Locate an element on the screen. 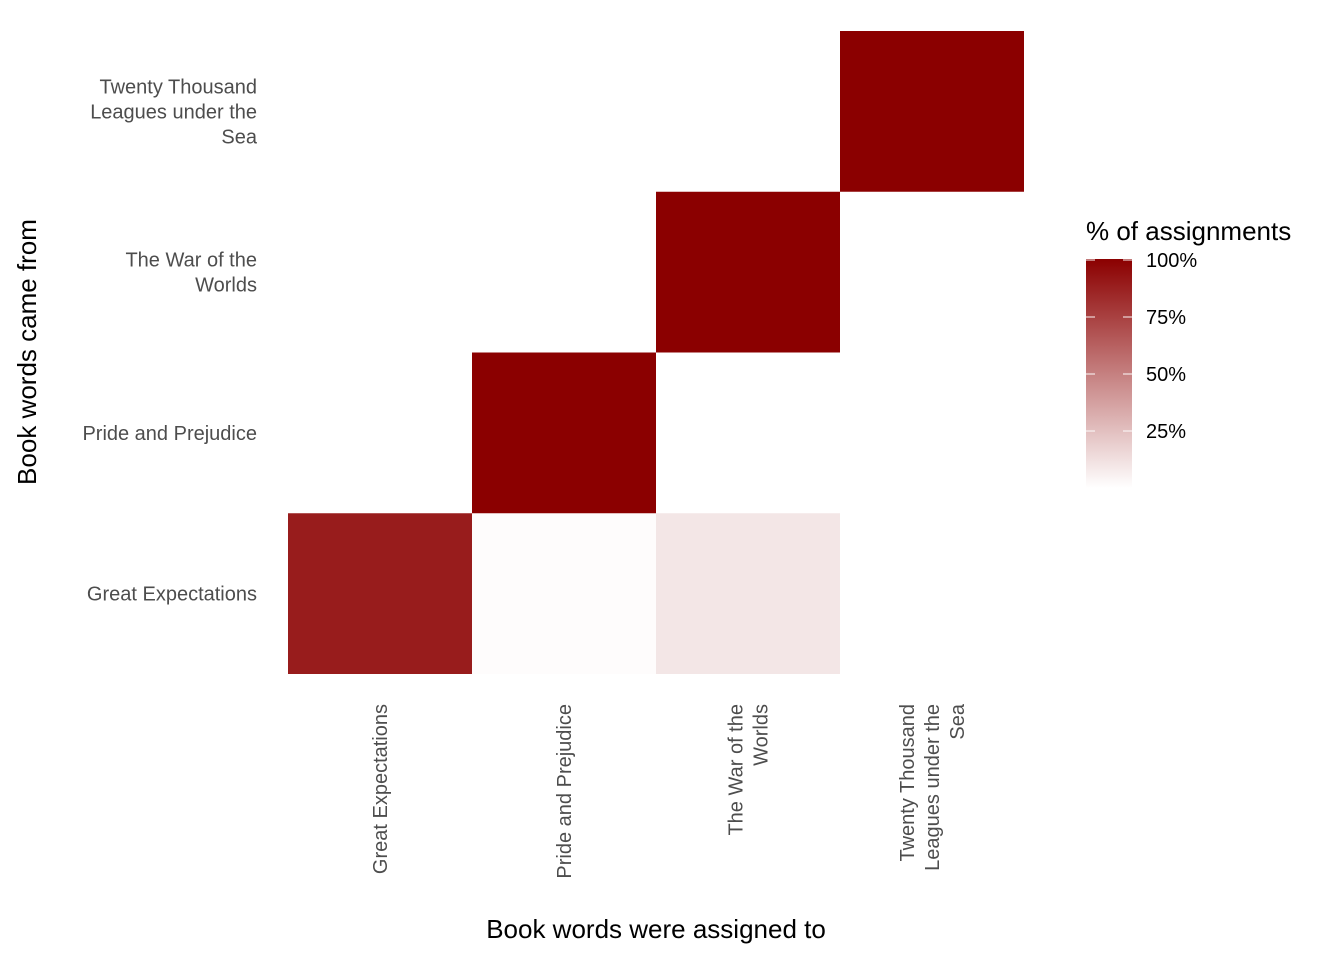 The width and height of the screenshot is (1344, 960). x-tick-label: The War of the Worlds is located at coordinates (749, 770).